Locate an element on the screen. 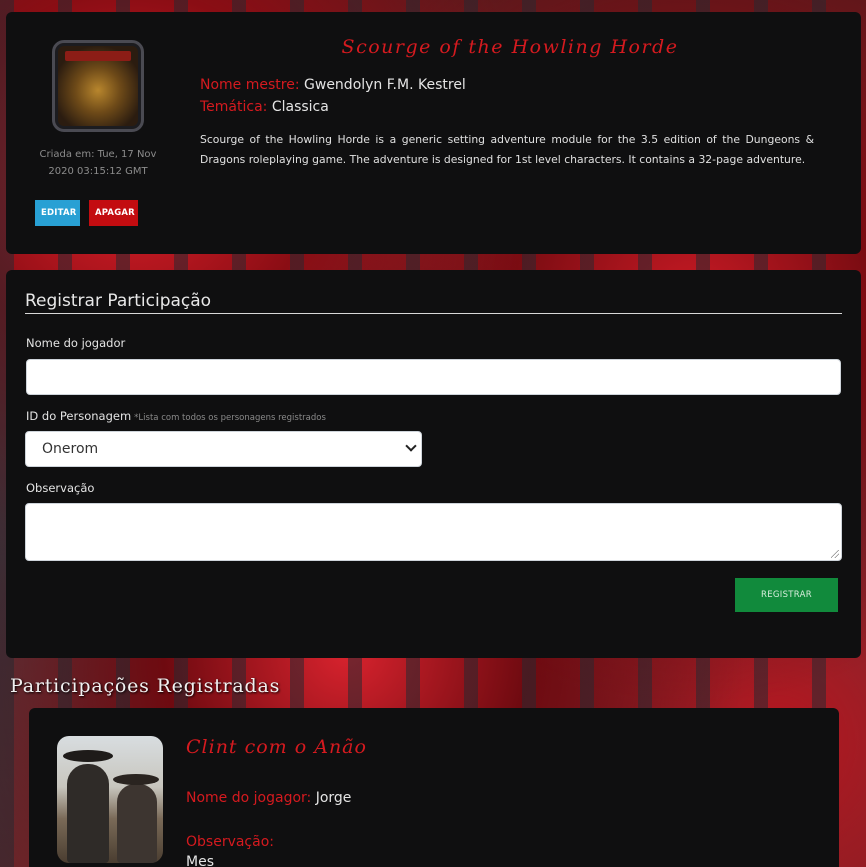 This screenshot has width=866, height=867. edit-button: EDITAR is located at coordinates (57, 213).